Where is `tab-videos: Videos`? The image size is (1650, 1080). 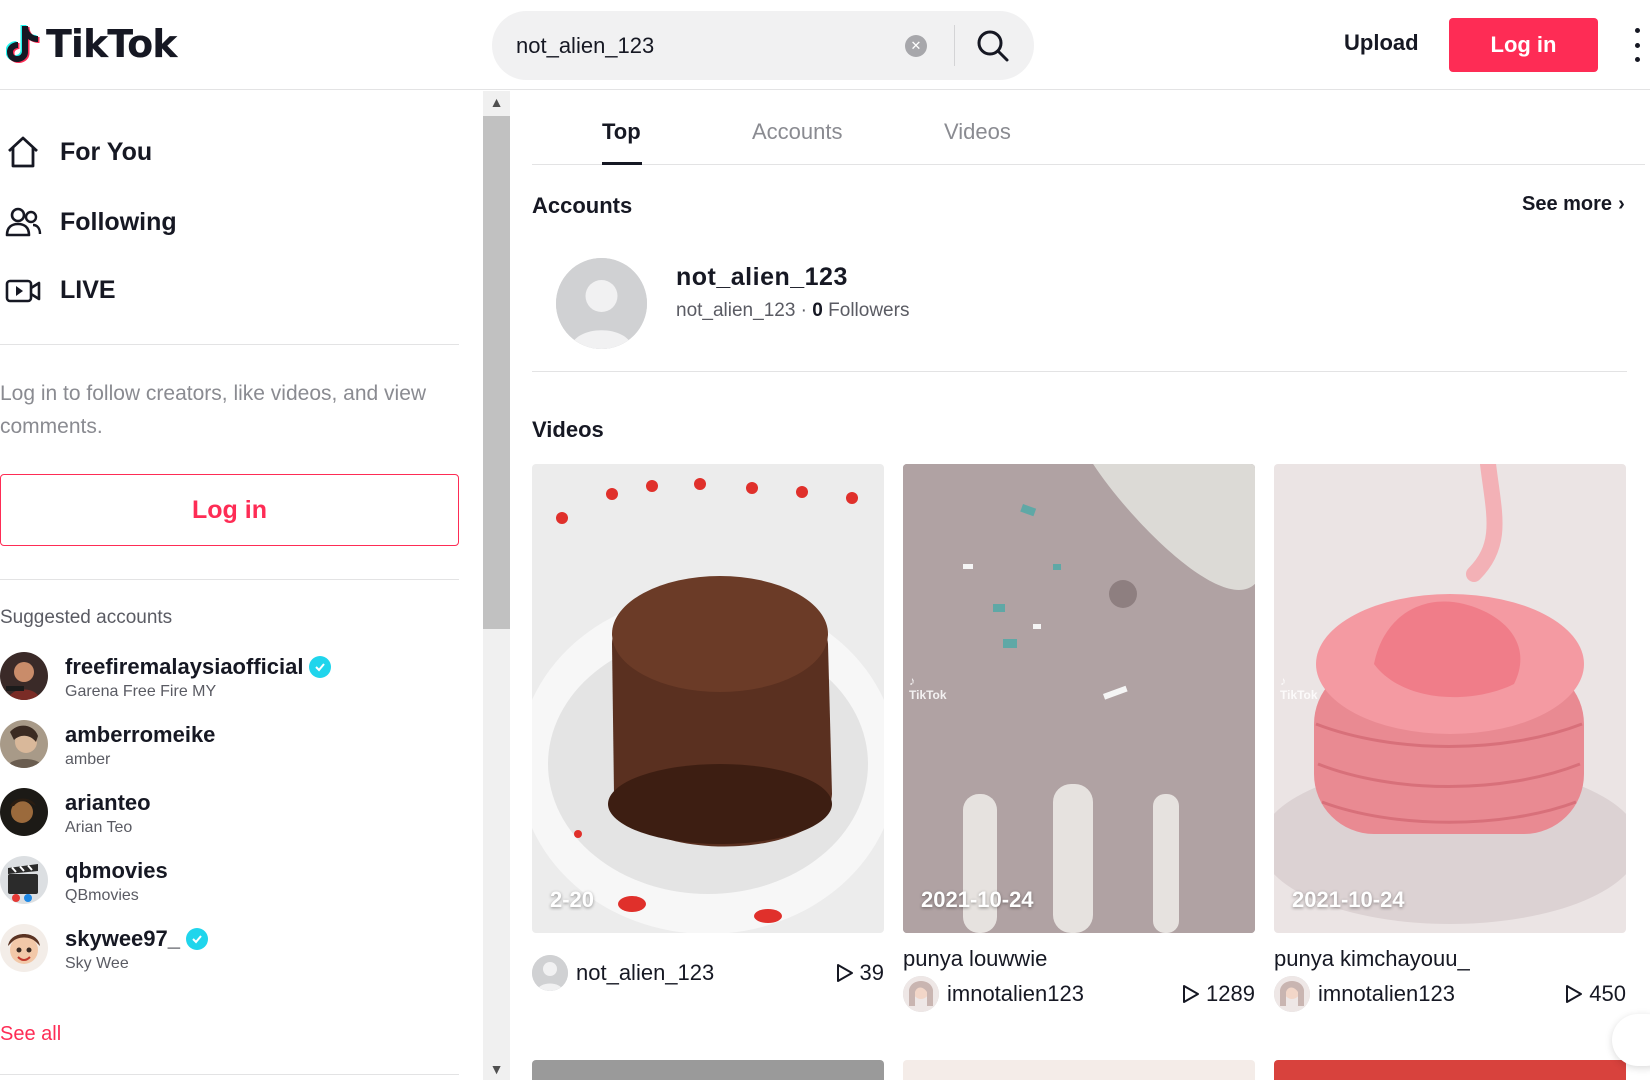
tab-videos: Videos is located at coordinates (977, 132).